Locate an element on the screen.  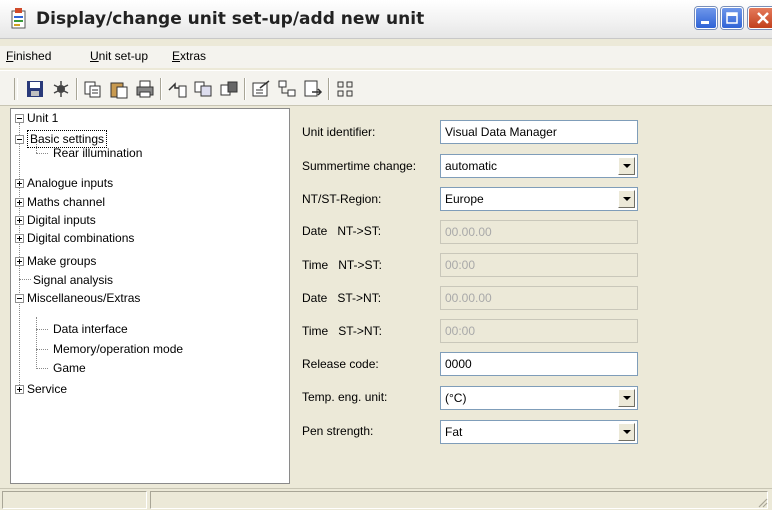
menu-extras: Extras is located at coordinates (189, 56).